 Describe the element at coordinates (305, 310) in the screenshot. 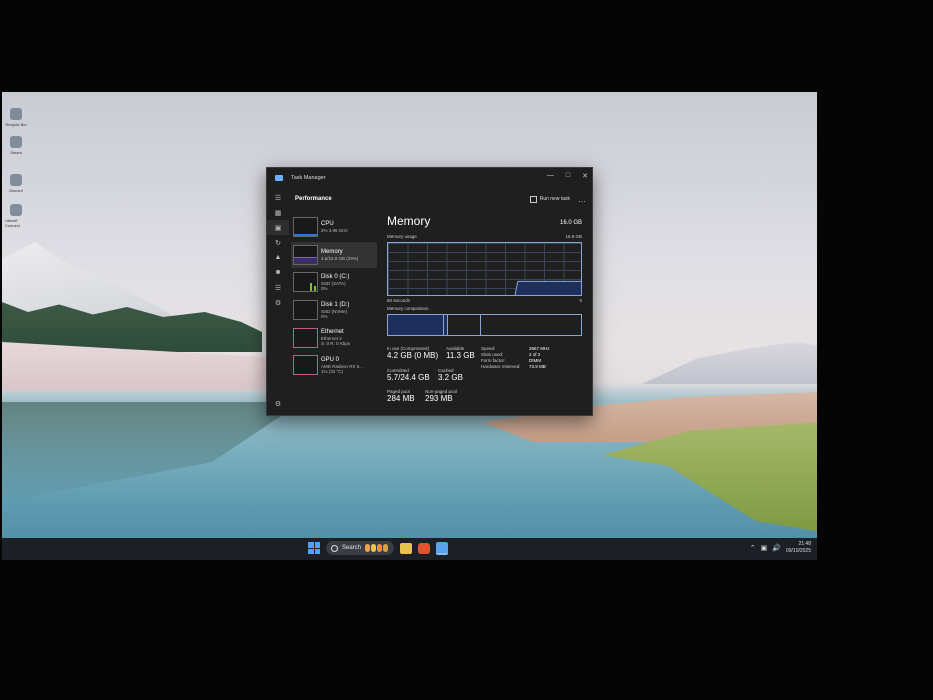

I see `disk1-thumbnail-graph` at that location.